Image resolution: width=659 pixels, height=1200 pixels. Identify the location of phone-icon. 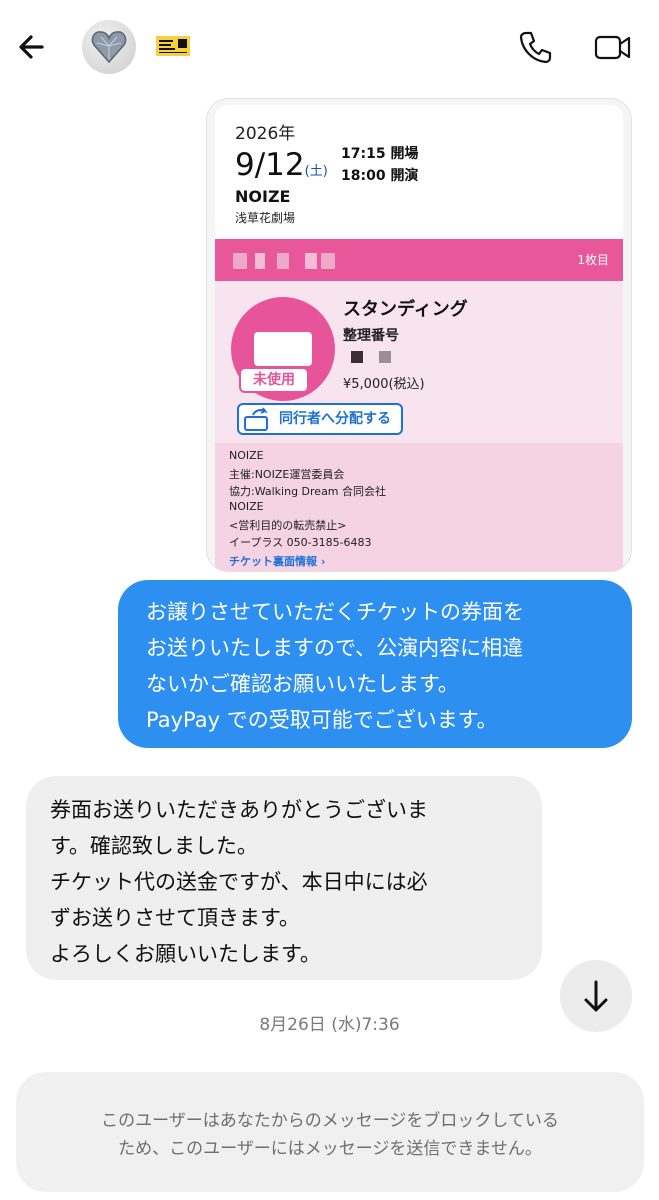
(535, 47).